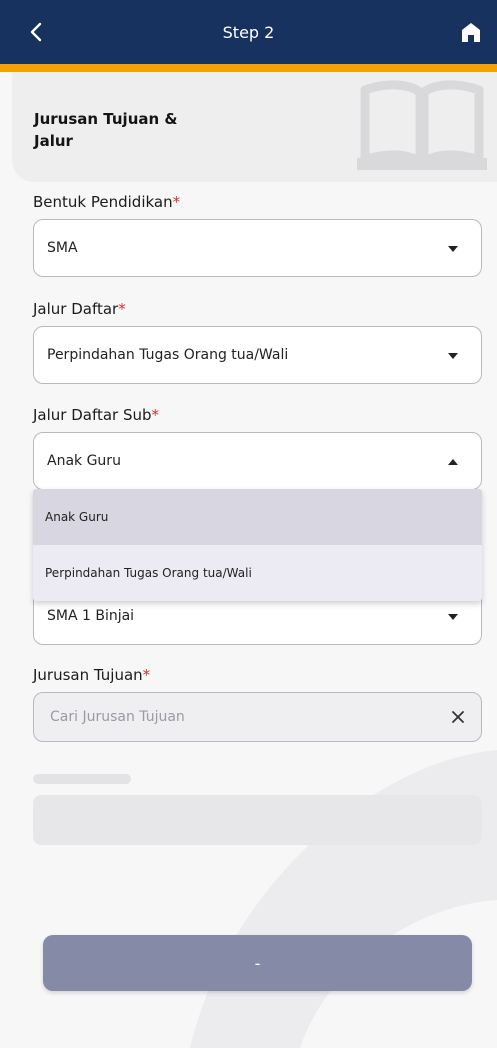 Image resolution: width=497 pixels, height=1048 pixels. Describe the element at coordinates (106, 130) in the screenshot. I see `section-heading: Jurusan Tujuan & Jalur` at that location.